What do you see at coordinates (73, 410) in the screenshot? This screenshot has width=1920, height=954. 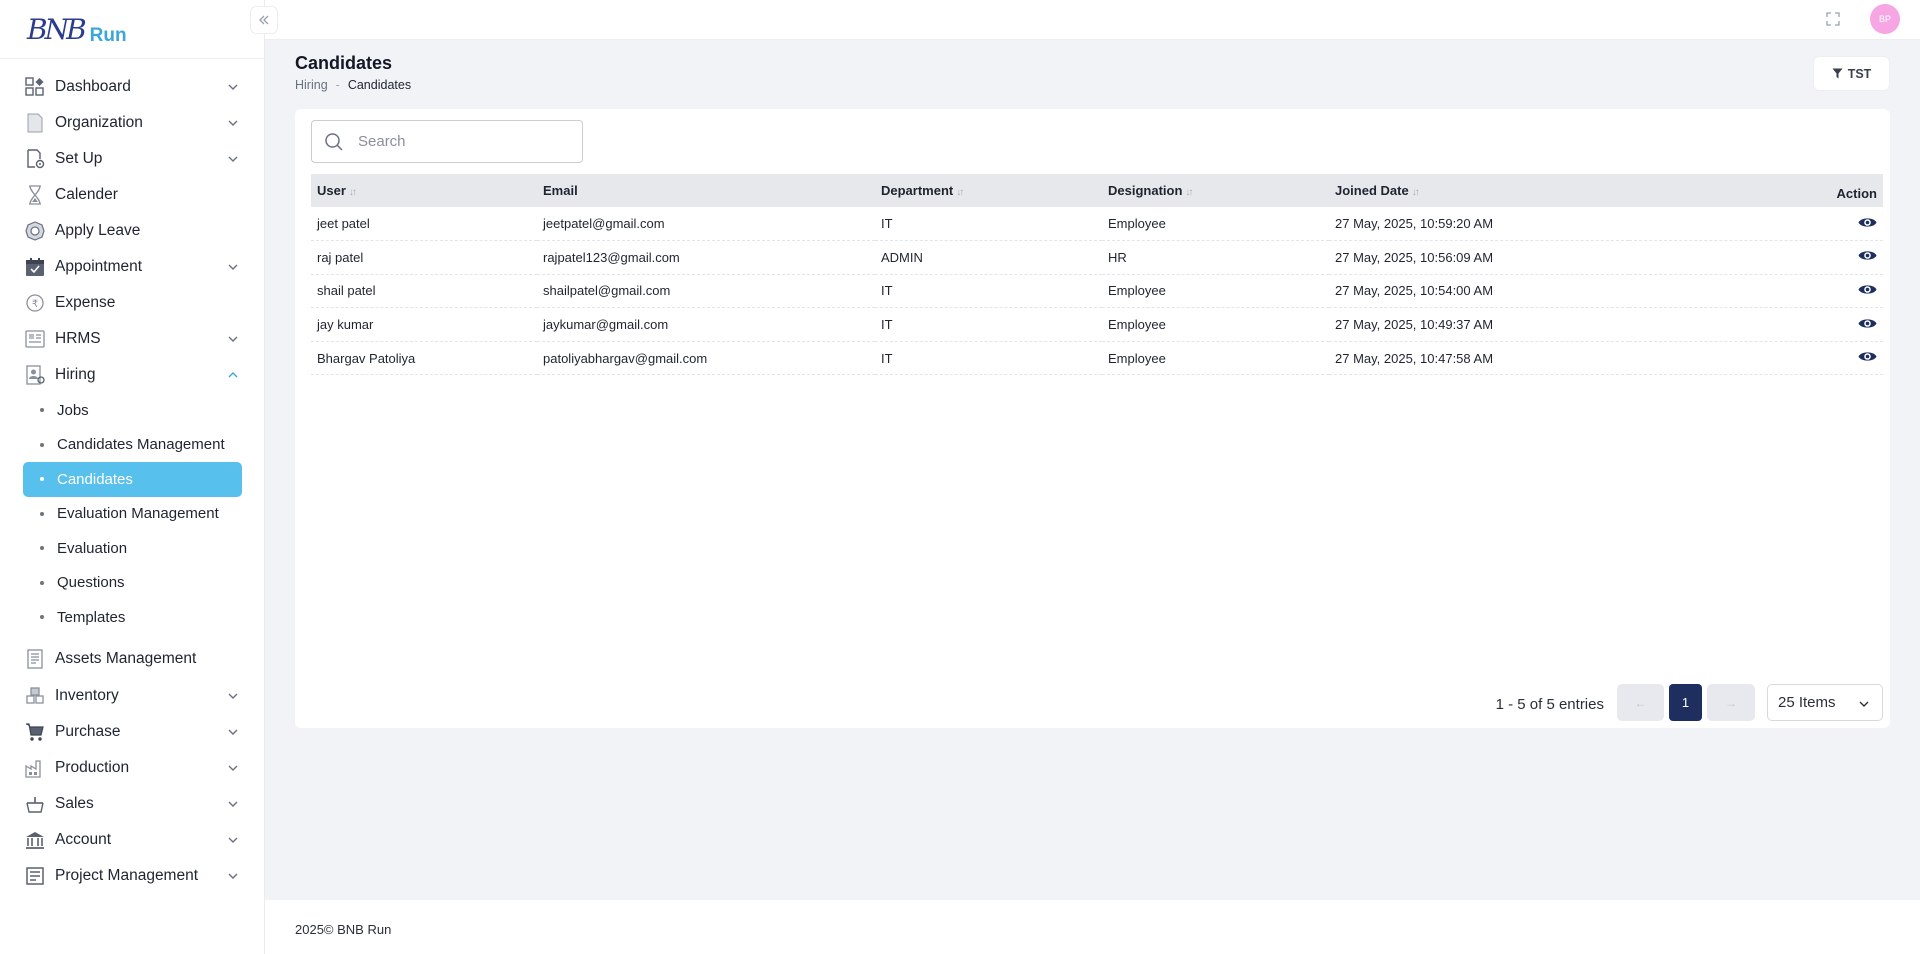 I see `sidebar-subitem-label: Jobs` at bounding box center [73, 410].